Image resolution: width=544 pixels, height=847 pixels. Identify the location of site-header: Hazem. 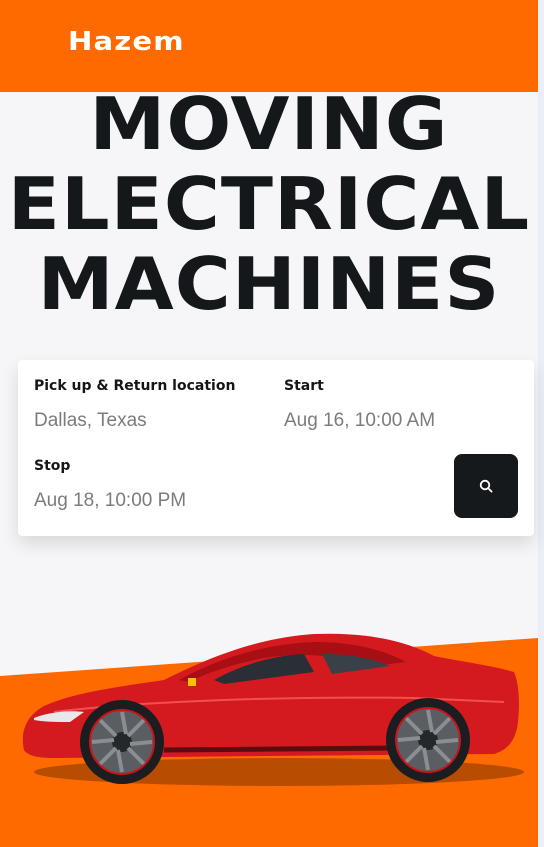
(269, 46).